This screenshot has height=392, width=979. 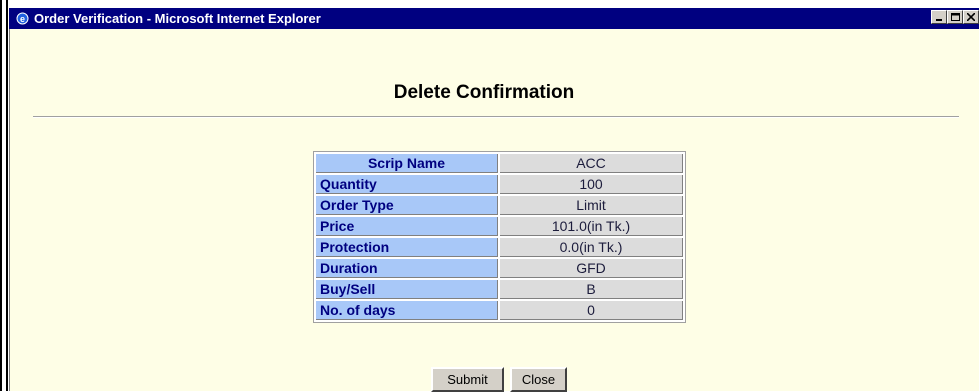 I want to click on table-row: Quantity 100, so click(x=499, y=184).